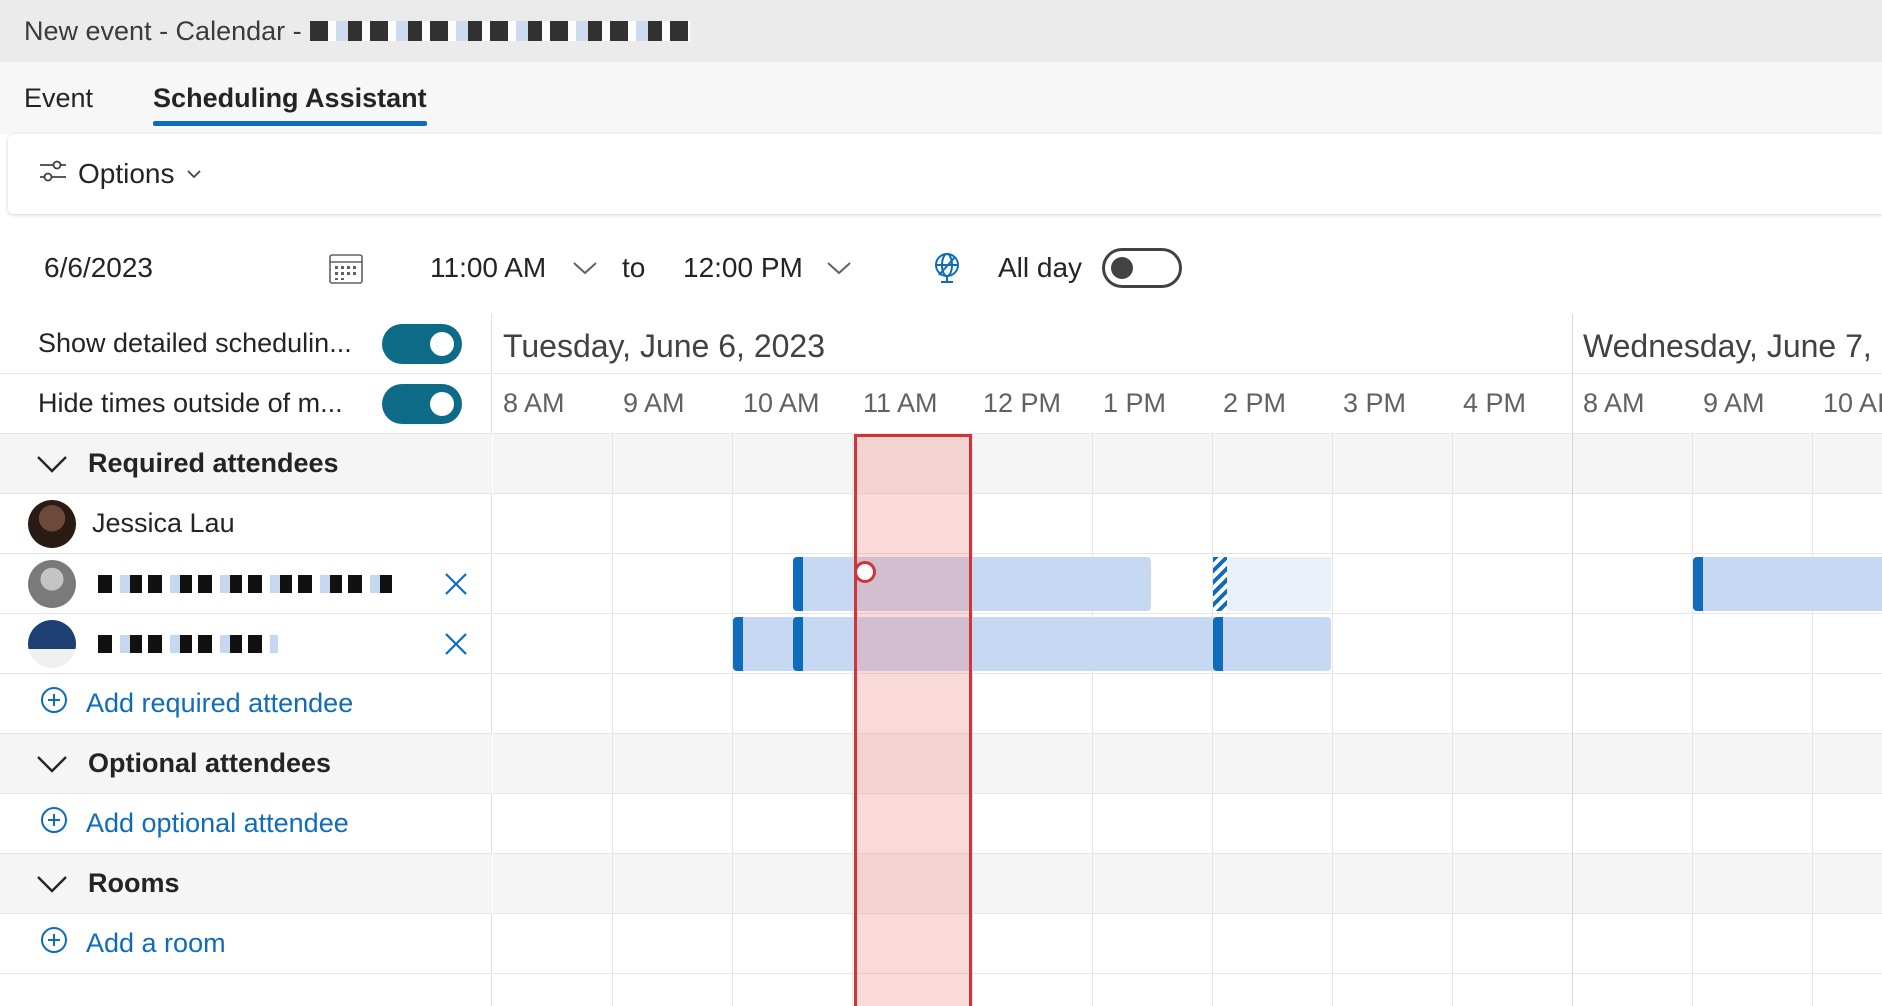  What do you see at coordinates (1220, 584) in the screenshot?
I see `tentative-hatch` at bounding box center [1220, 584].